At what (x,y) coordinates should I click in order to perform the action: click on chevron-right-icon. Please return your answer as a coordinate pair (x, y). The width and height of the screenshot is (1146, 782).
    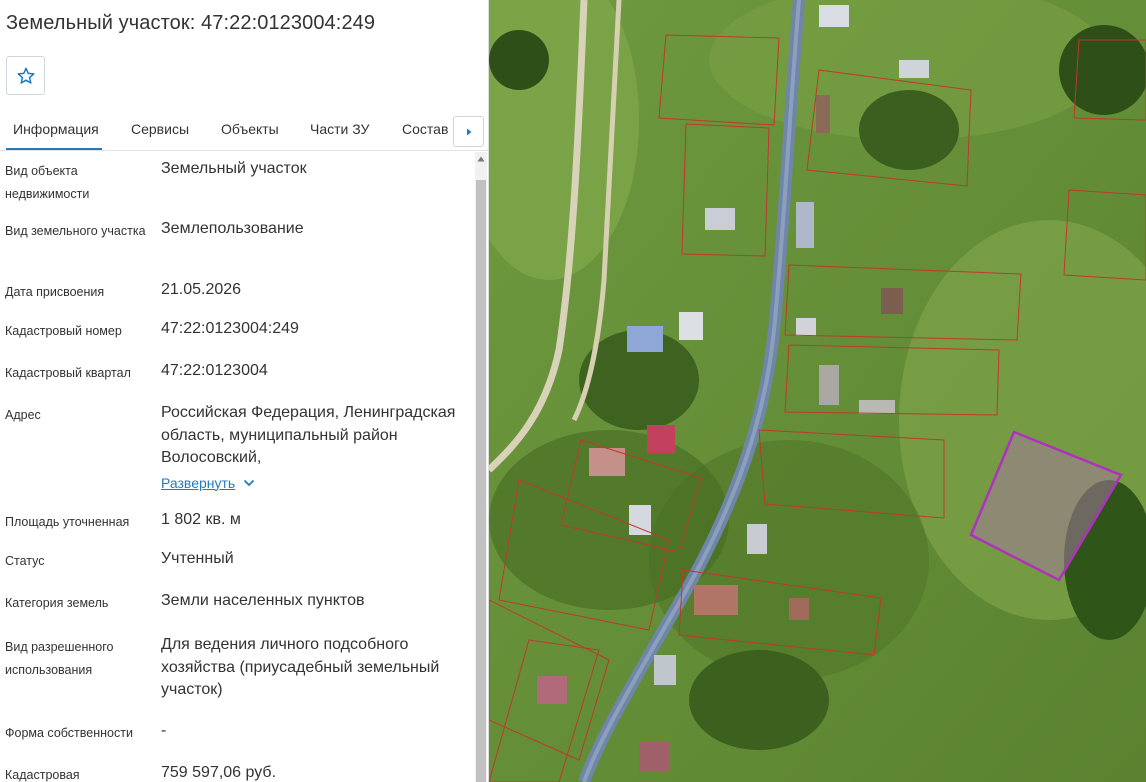
    Looking at the image, I should click on (468, 131).